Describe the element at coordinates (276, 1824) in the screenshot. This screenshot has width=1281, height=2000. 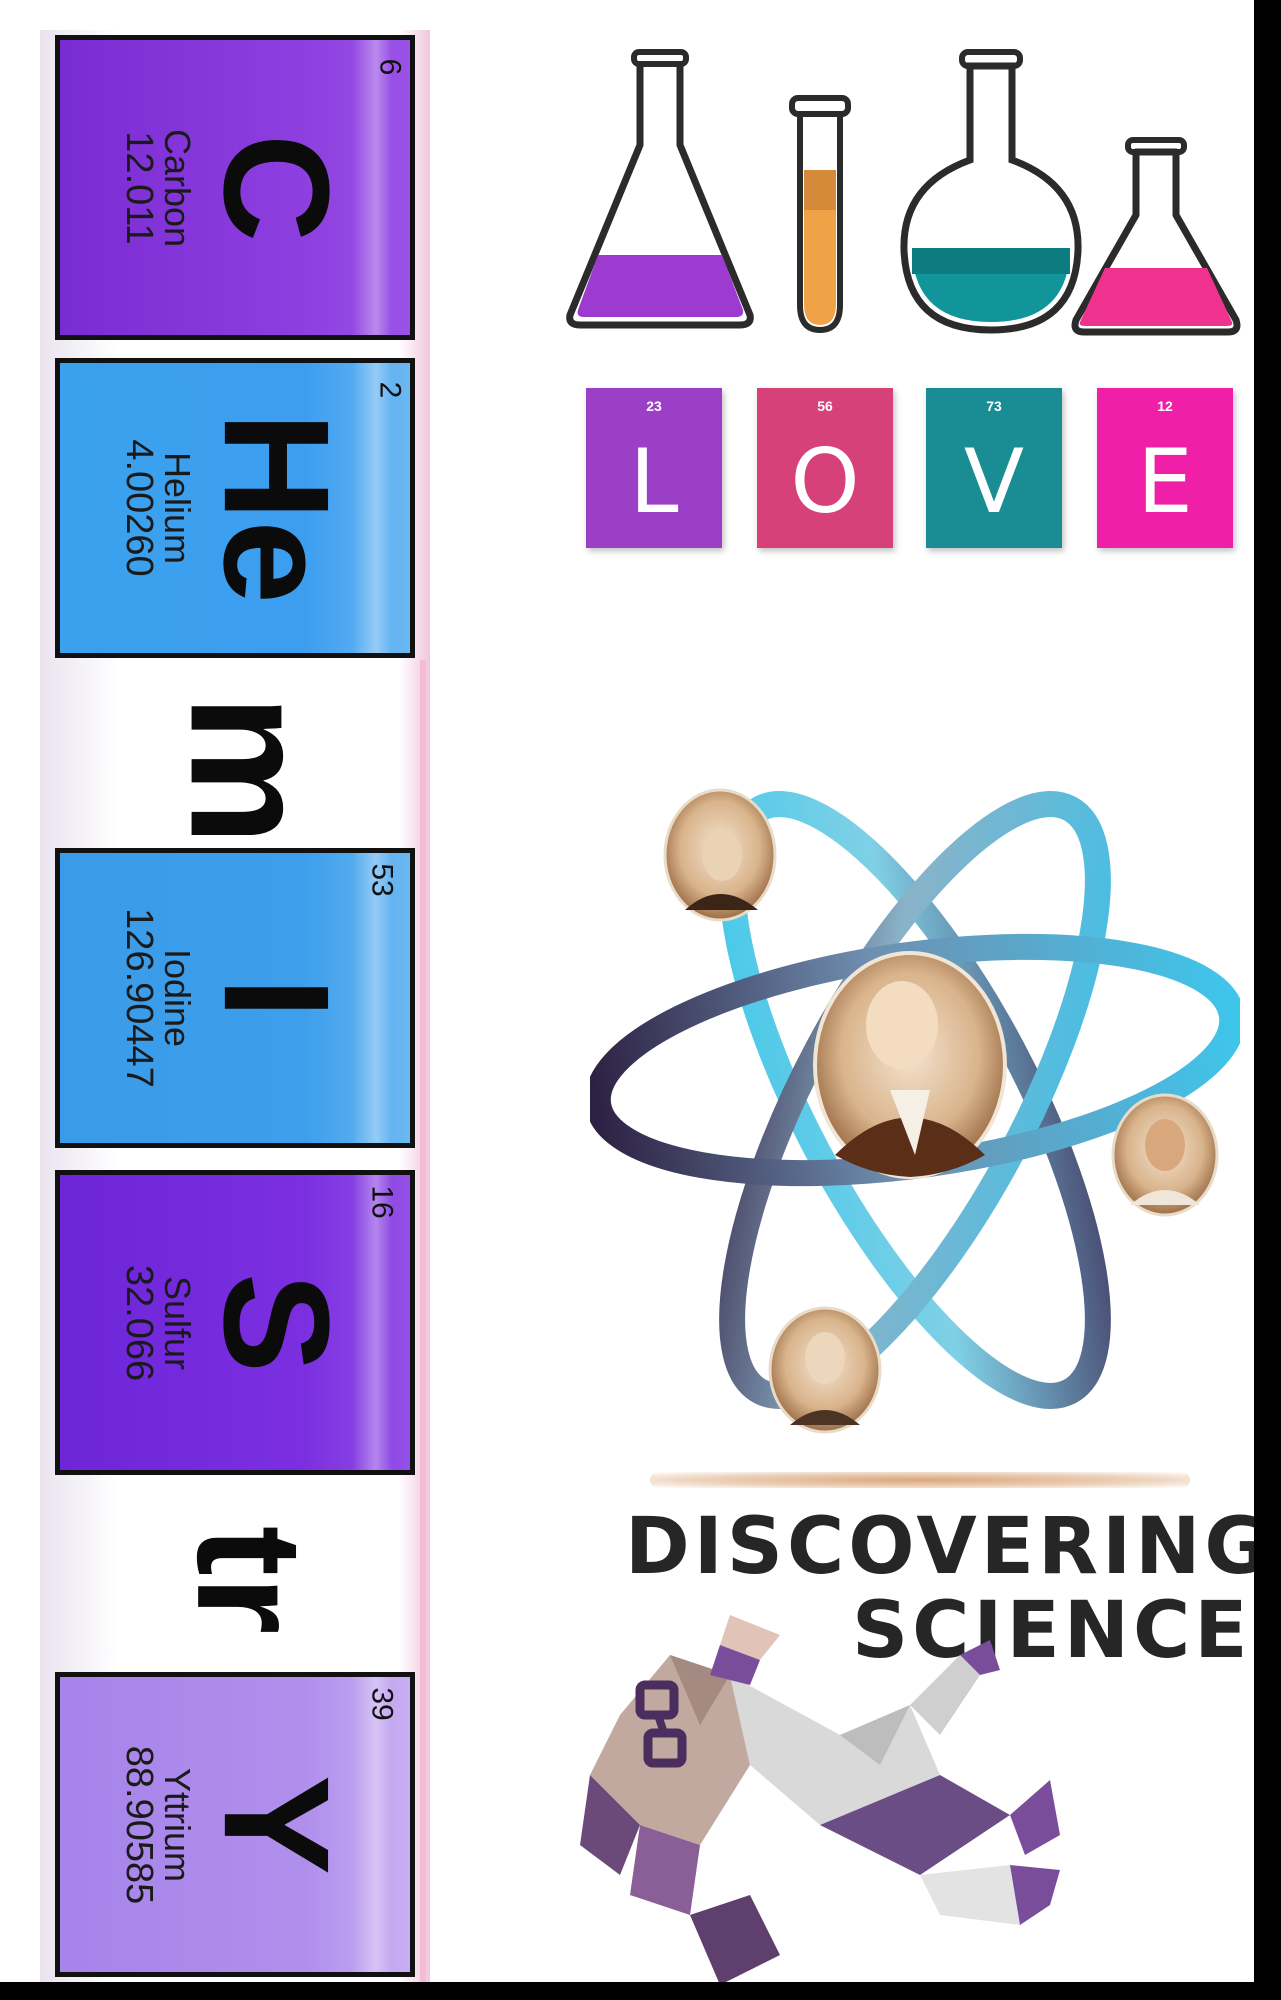
I see `element-symbol: Y` at that location.